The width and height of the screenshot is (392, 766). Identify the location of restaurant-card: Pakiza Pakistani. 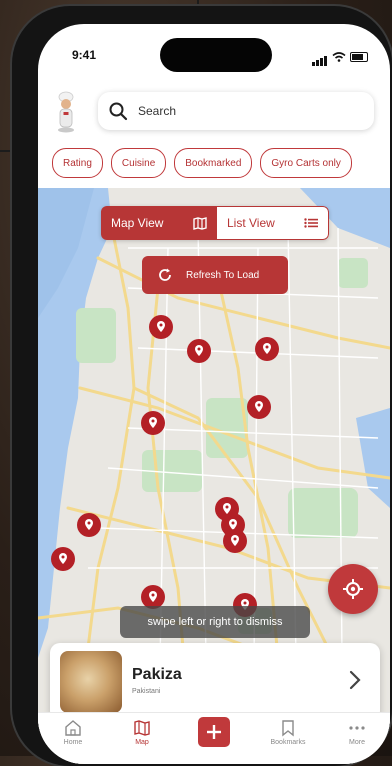
(215, 682).